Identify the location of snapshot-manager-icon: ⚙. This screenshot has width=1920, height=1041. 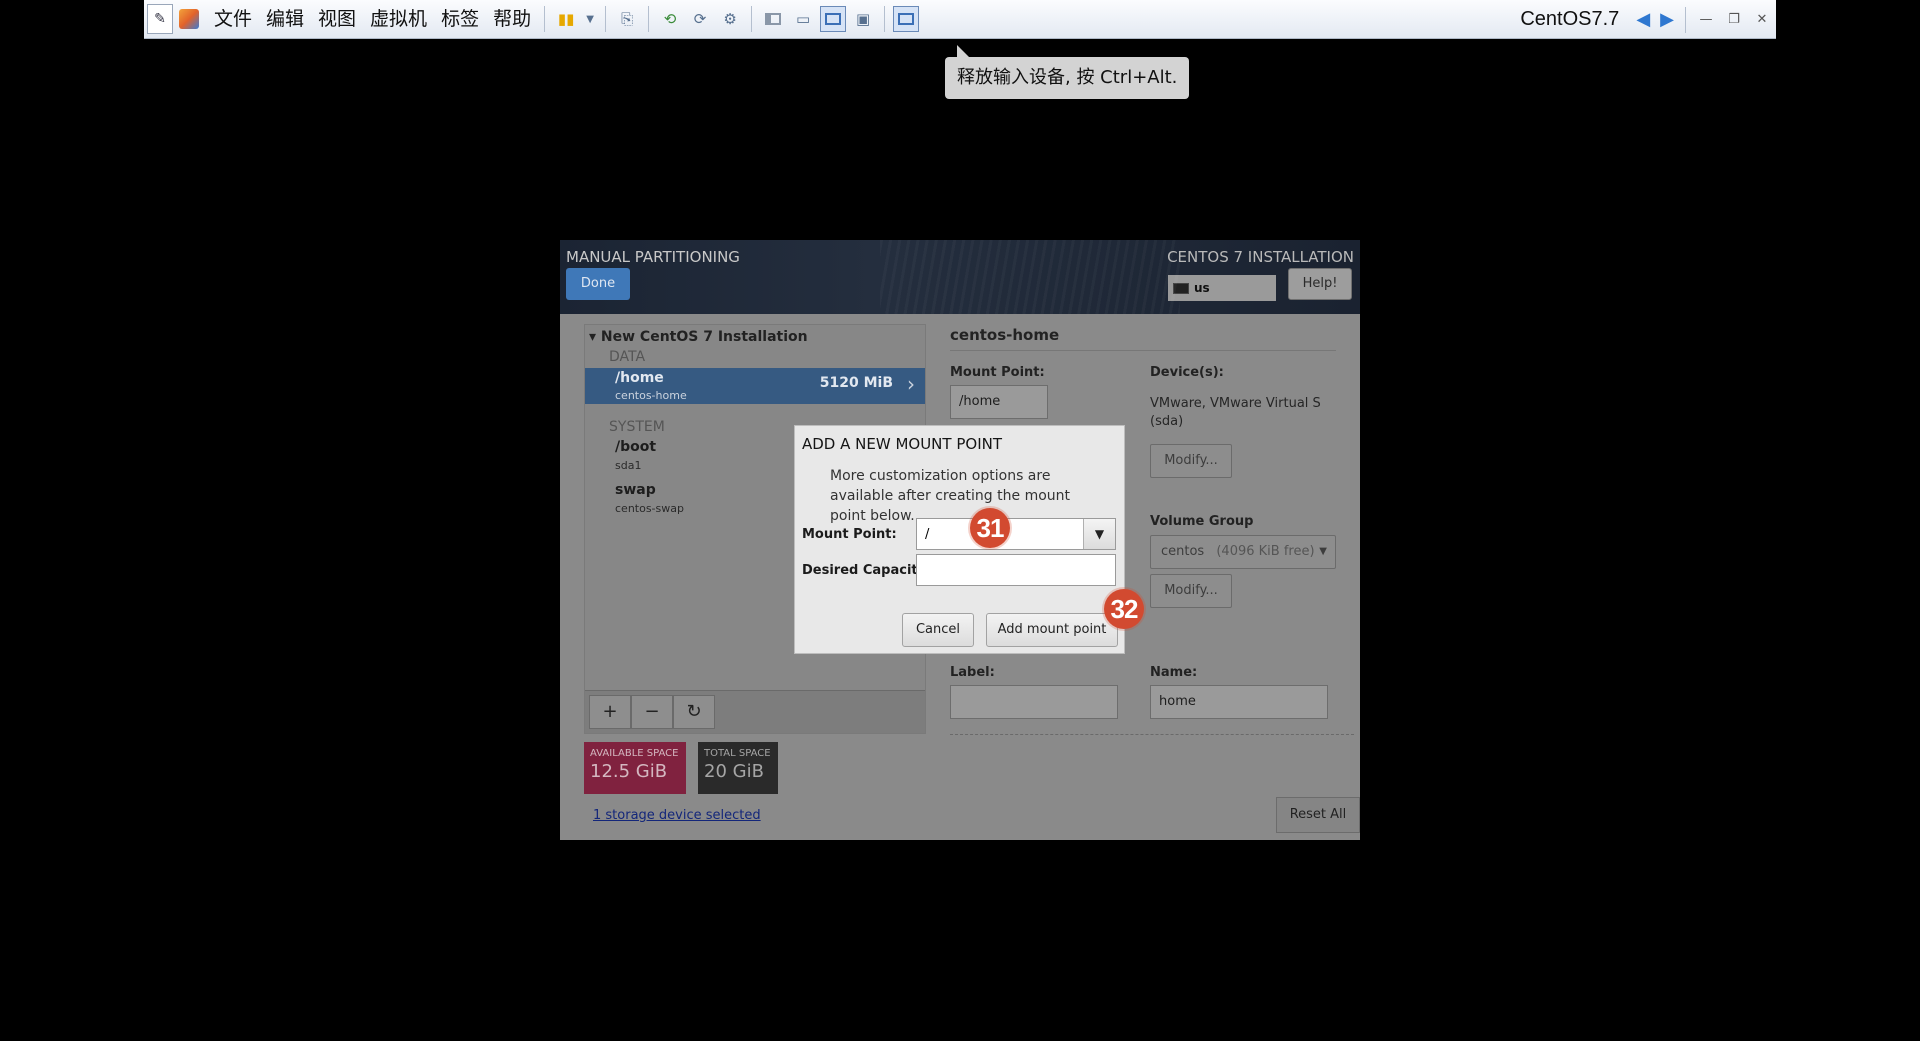
(730, 19).